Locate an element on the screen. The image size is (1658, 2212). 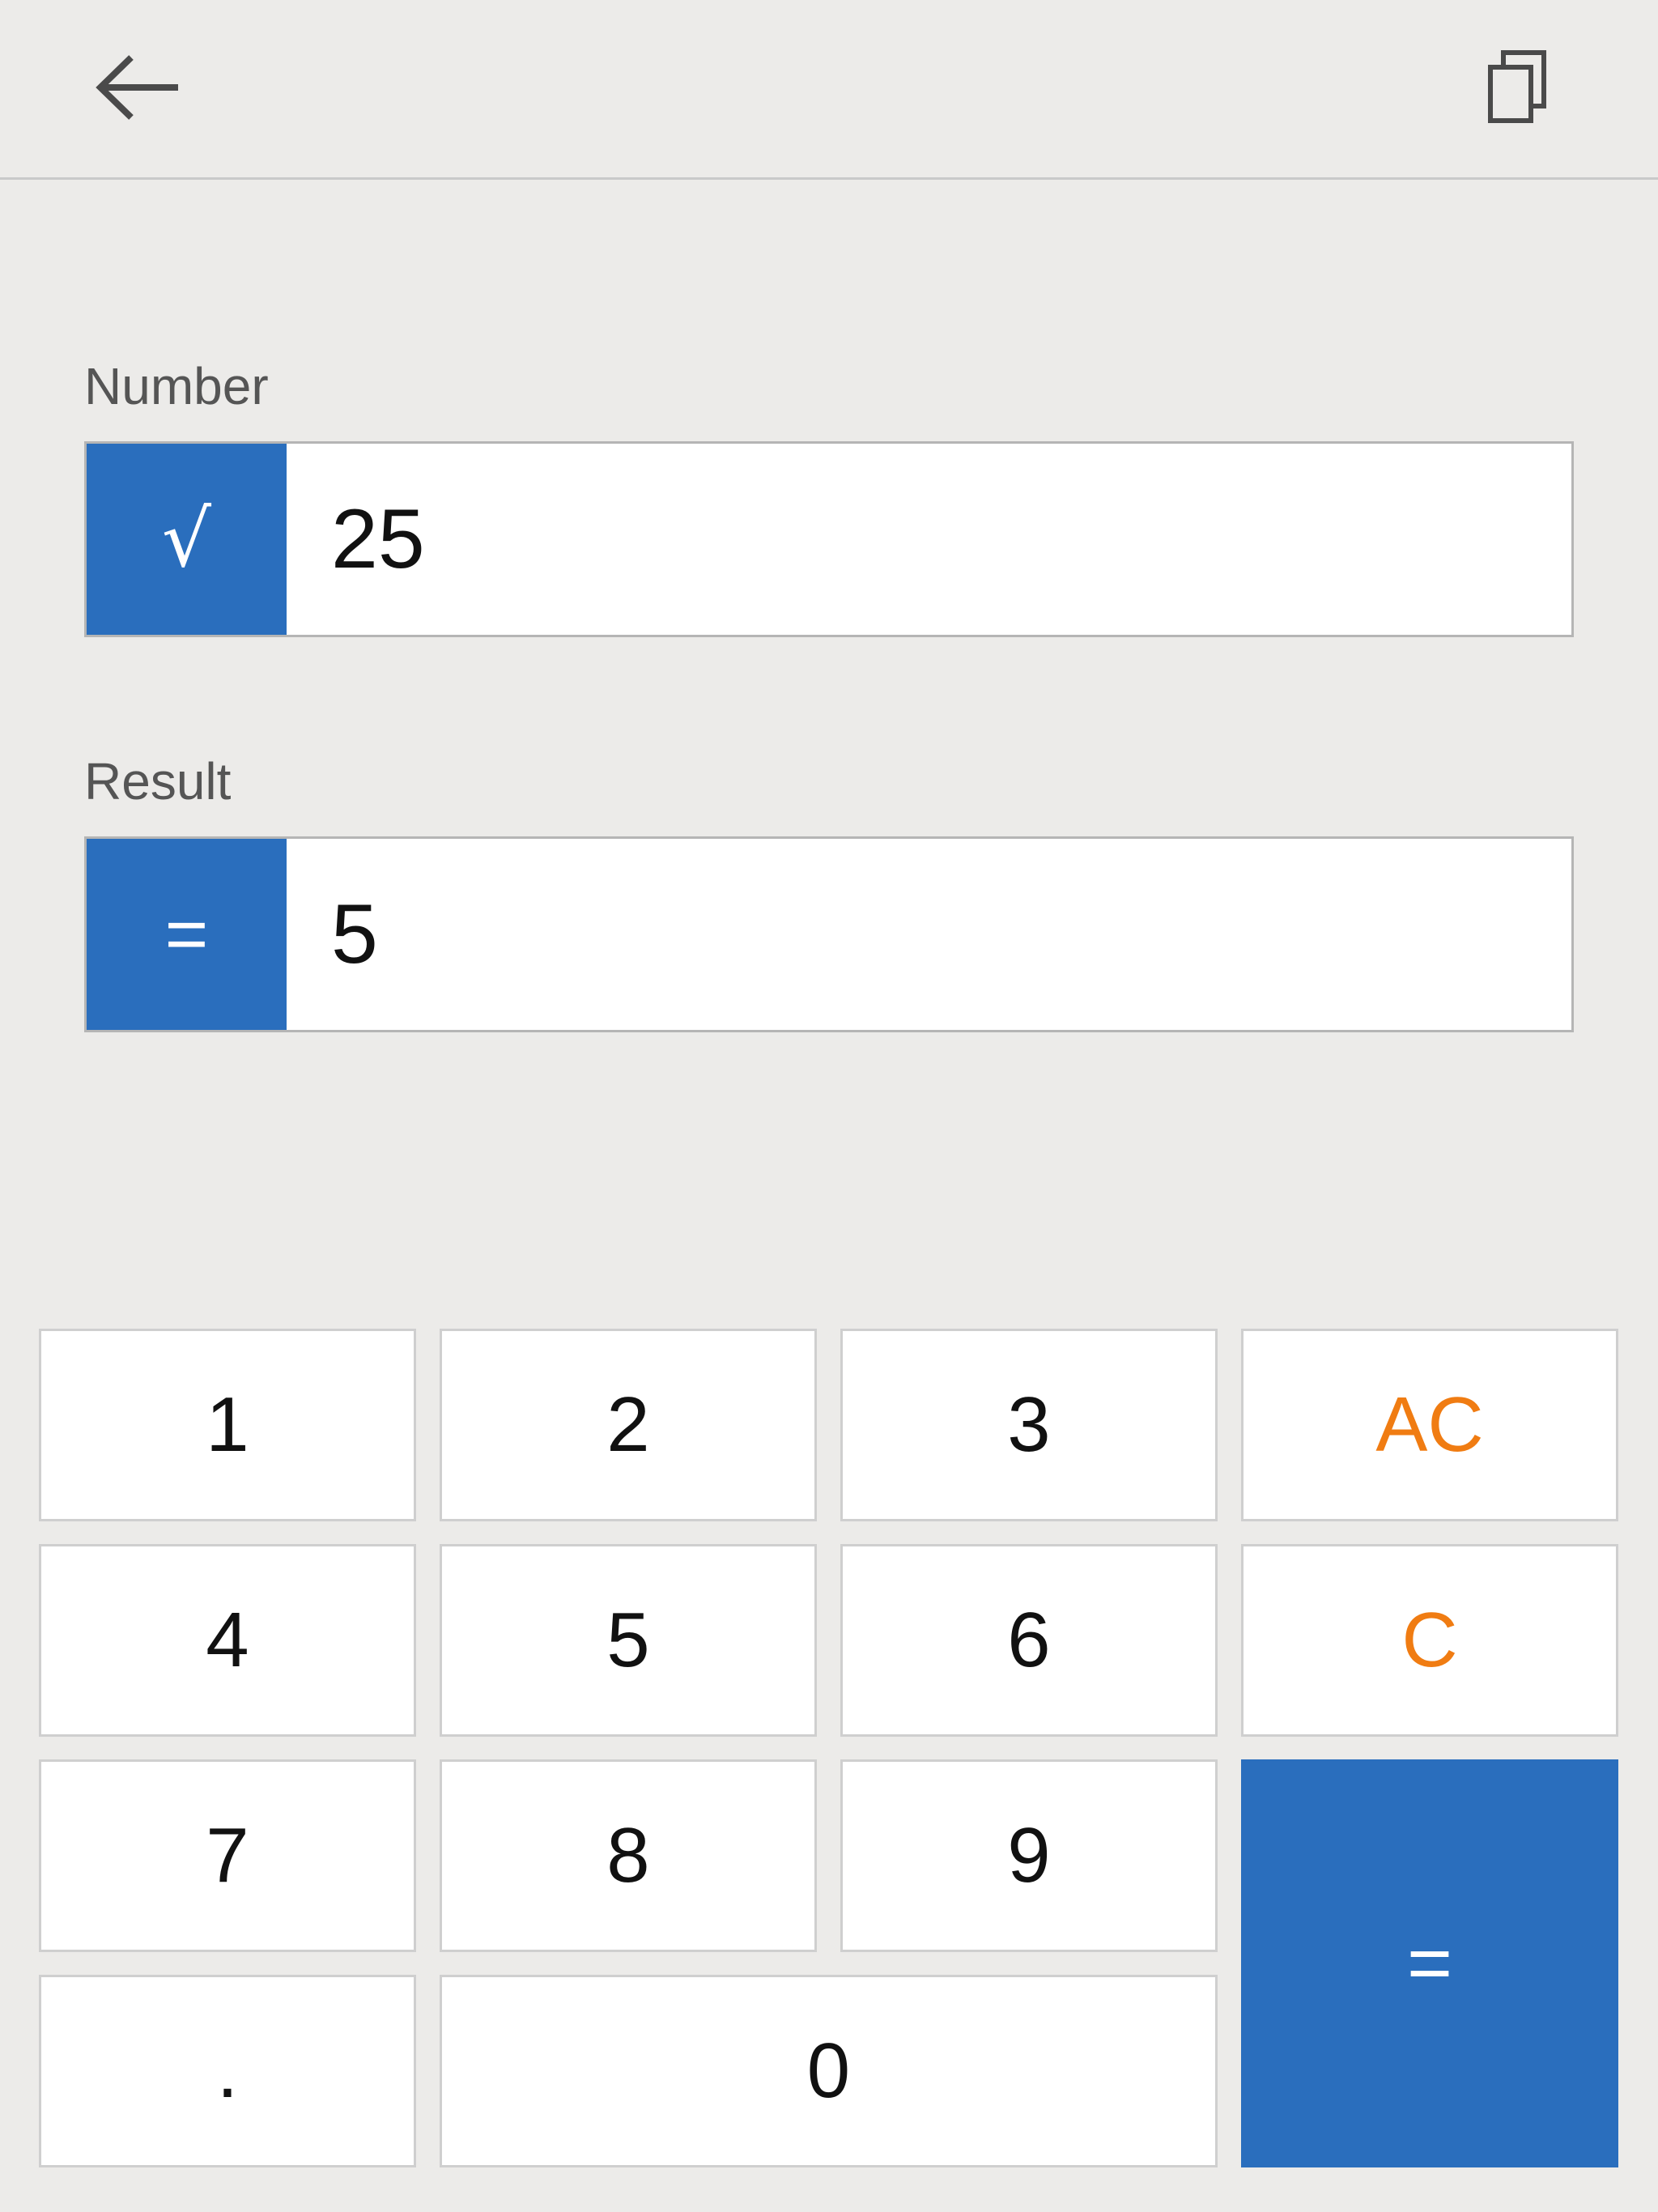
key-6: 6 is located at coordinates (1029, 1641).